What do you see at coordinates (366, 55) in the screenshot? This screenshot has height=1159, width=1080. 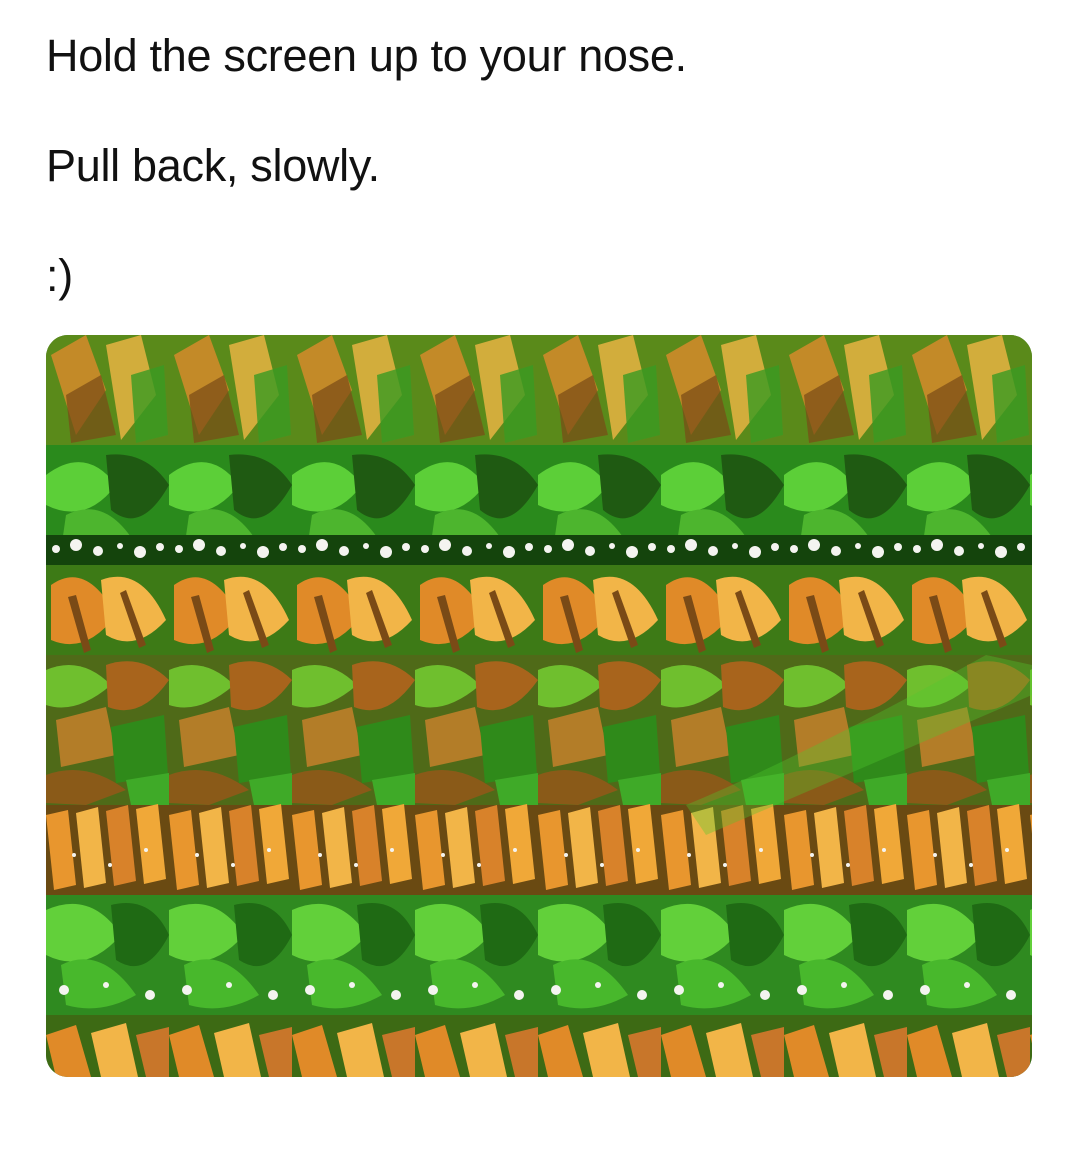 I see `caption-line-1: Hold the screen up to your nose.` at bounding box center [366, 55].